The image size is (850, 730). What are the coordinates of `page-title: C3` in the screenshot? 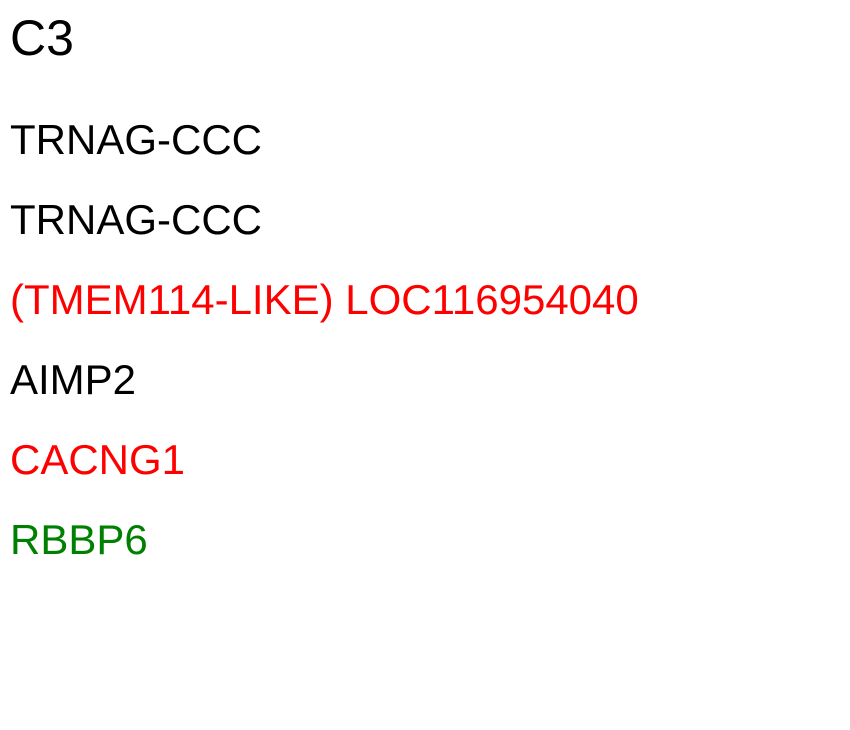 It's located at (42, 38).